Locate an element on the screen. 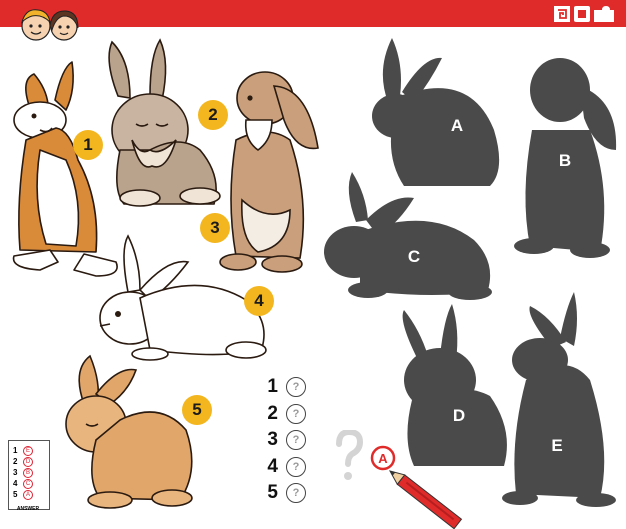  answer-row-2: 2 ? is located at coordinates (296, 414).